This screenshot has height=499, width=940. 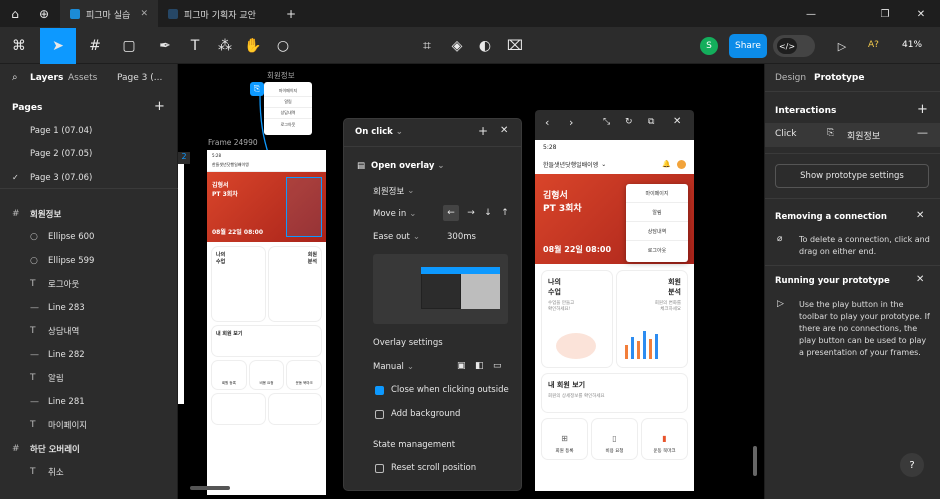 I want to click on quick-register: ⊞ 회원 등록, so click(x=564, y=439).